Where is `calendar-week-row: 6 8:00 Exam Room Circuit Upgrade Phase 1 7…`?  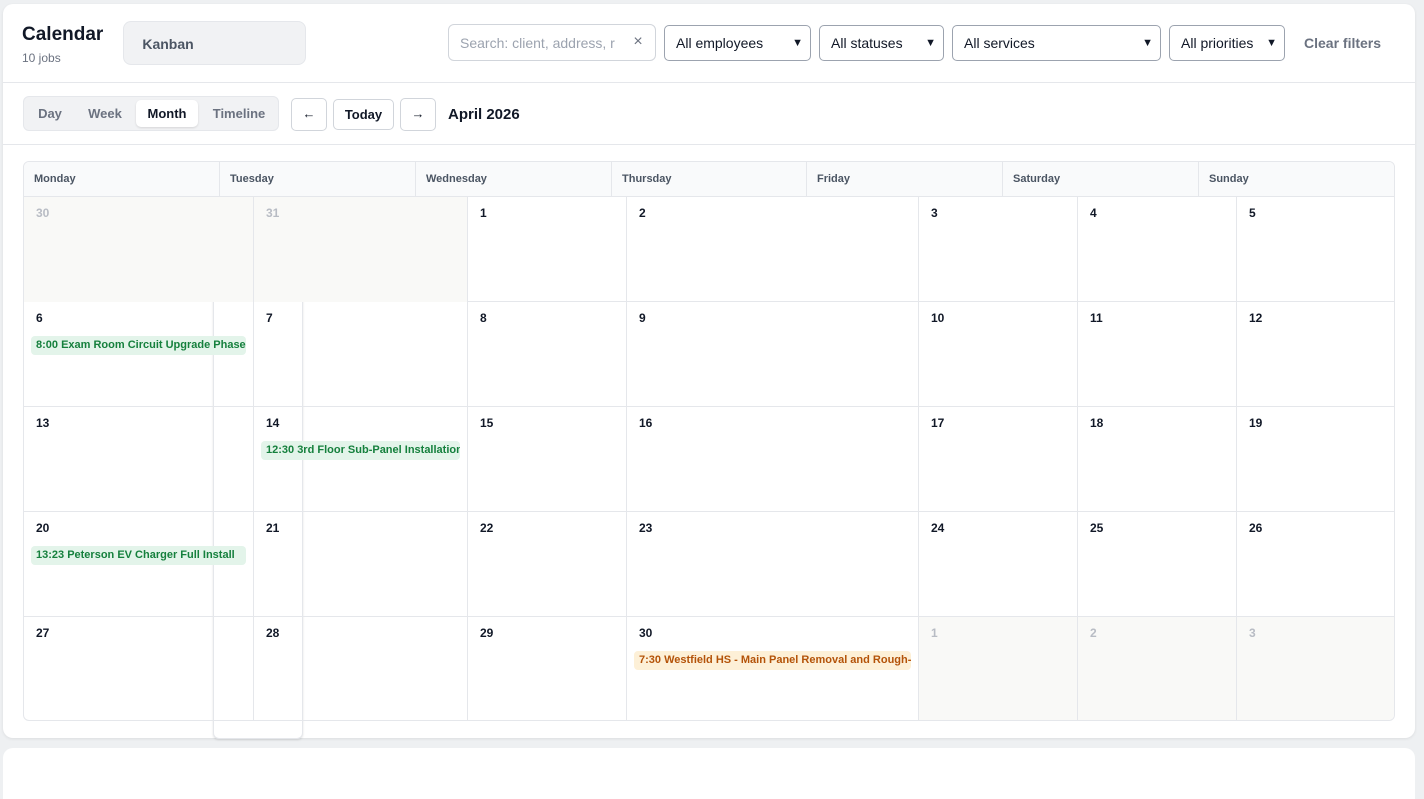
calendar-week-row: 6 8:00 Exam Room Circuit Upgrade Phase 1 7… is located at coordinates (709, 354).